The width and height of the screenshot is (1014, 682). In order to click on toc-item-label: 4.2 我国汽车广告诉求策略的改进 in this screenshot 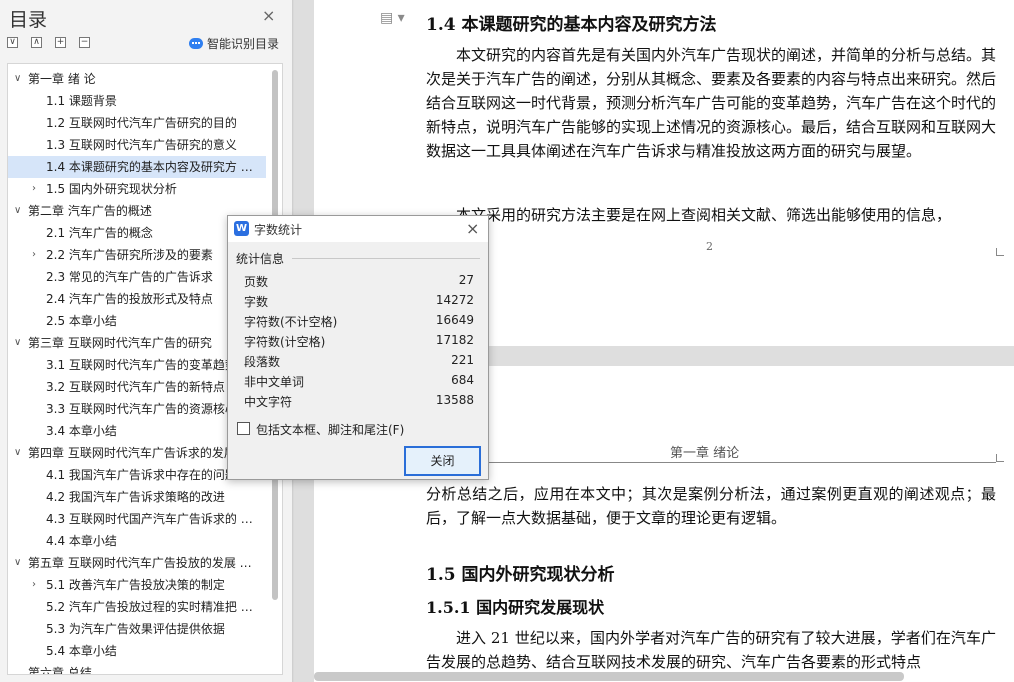, I will do `click(135, 497)`.